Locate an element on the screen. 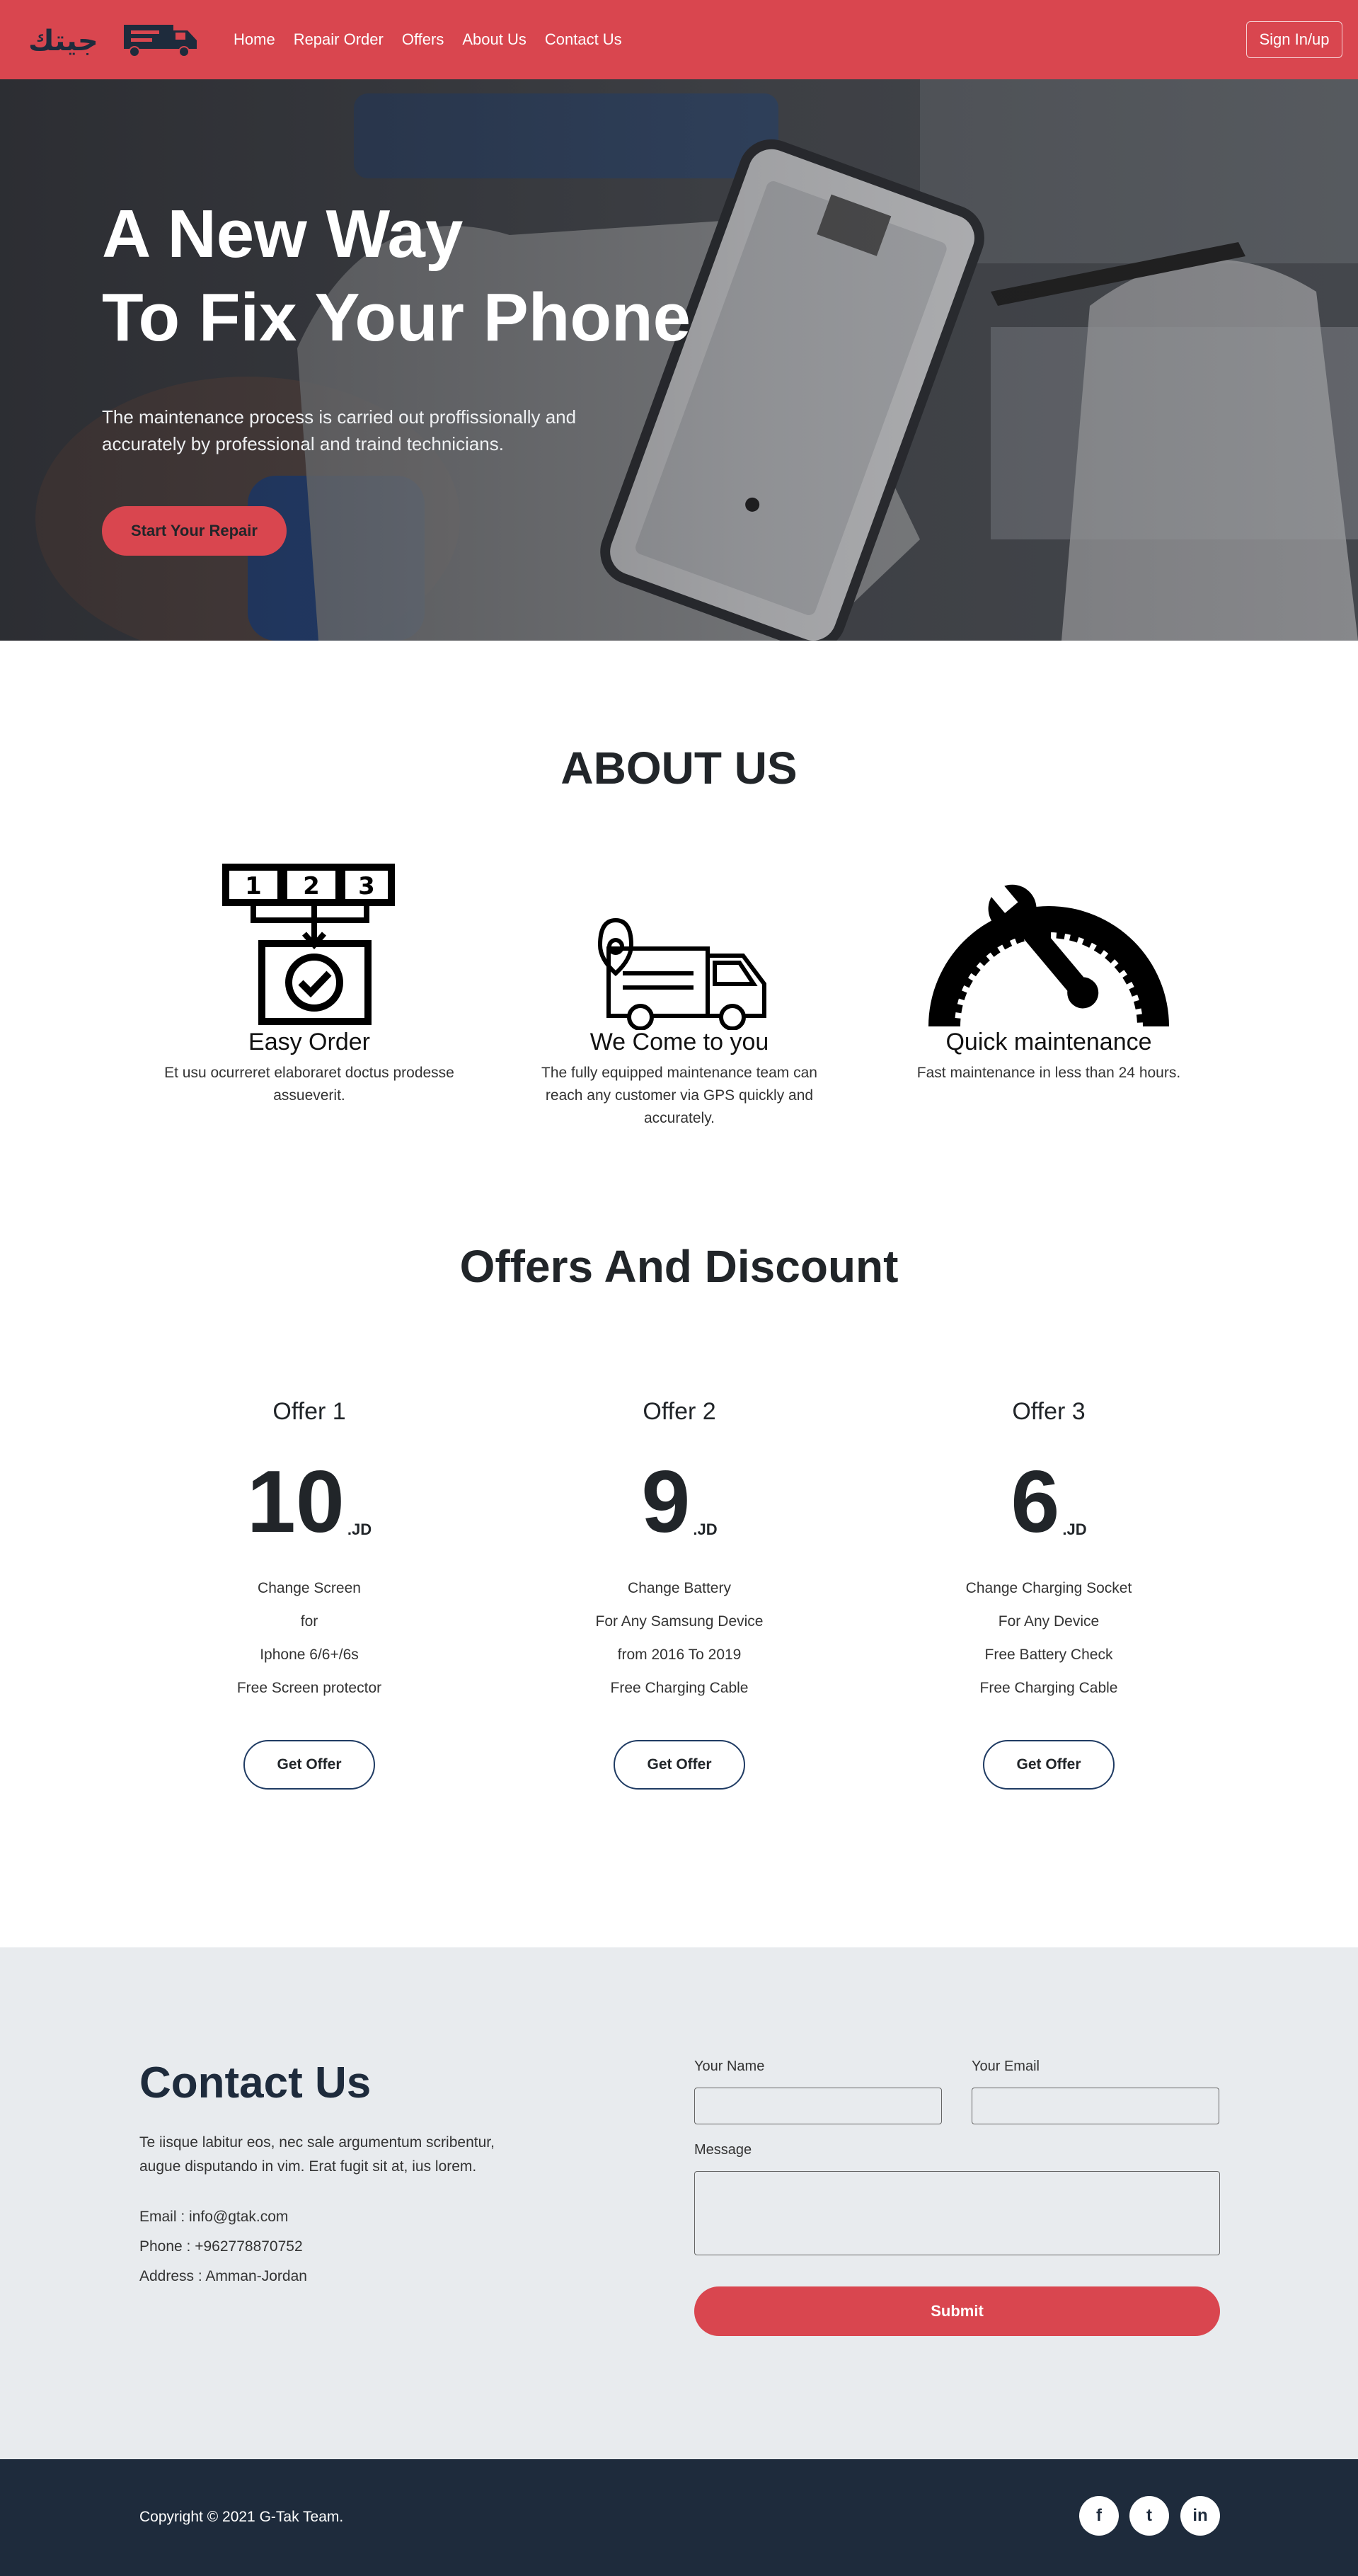  email-input is located at coordinates (1096, 2106).